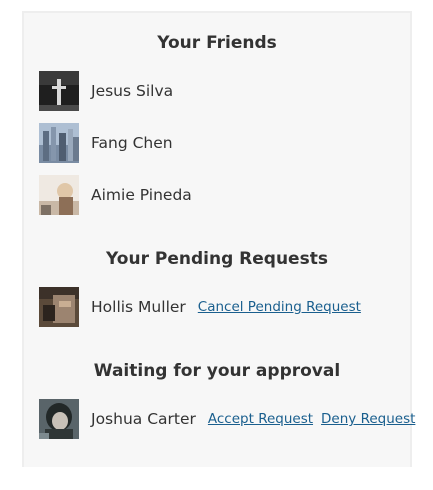 The height and width of the screenshot is (490, 433). What do you see at coordinates (143, 419) in the screenshot?
I see `approval-name: Joshua Carter` at bounding box center [143, 419].